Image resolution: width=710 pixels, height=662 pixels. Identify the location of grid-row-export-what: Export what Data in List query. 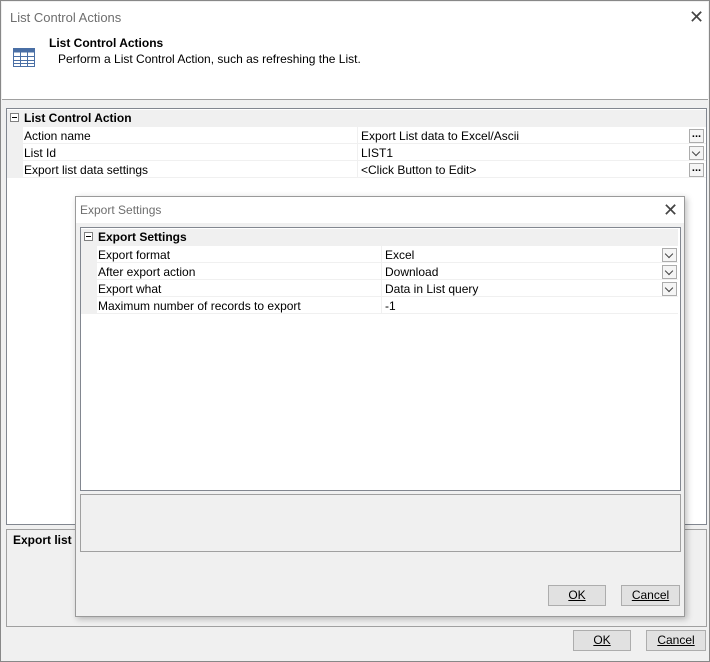
(379, 288).